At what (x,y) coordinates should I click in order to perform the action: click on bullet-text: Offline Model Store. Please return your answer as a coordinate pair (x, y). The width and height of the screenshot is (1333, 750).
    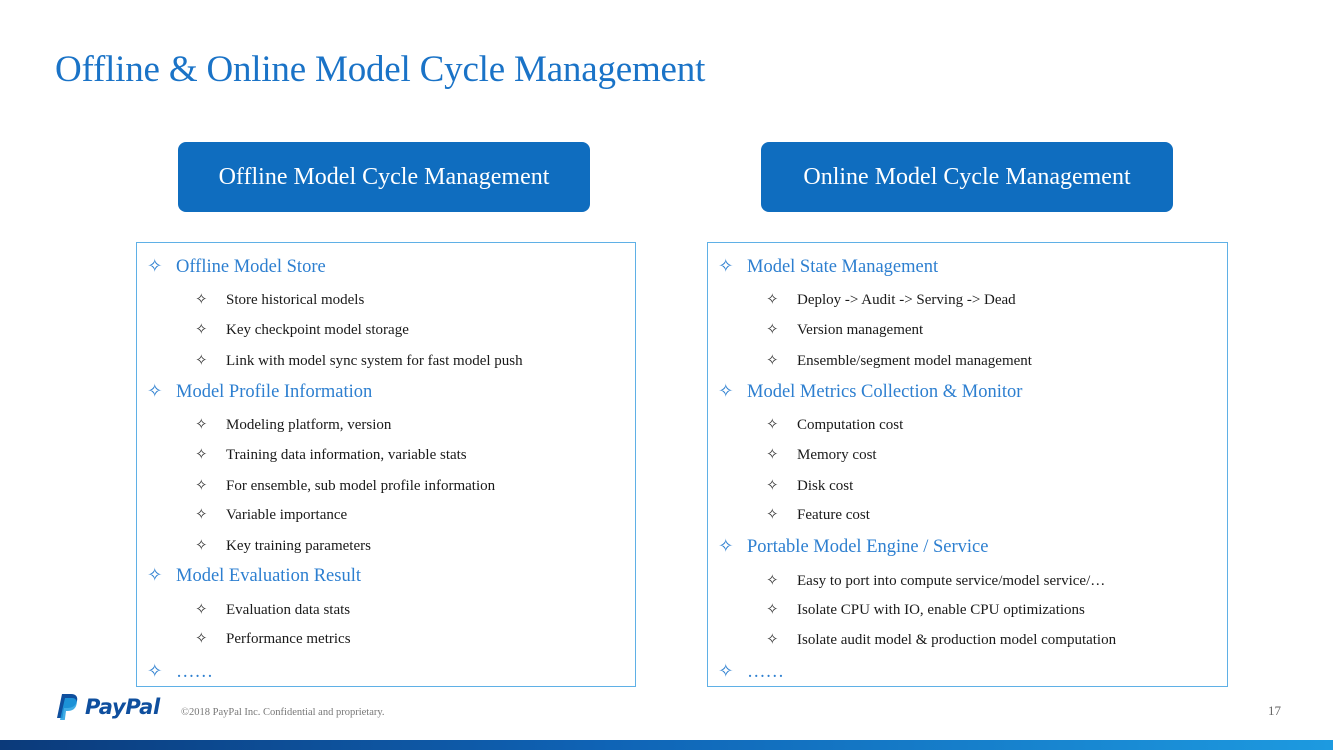
    Looking at the image, I should click on (251, 267).